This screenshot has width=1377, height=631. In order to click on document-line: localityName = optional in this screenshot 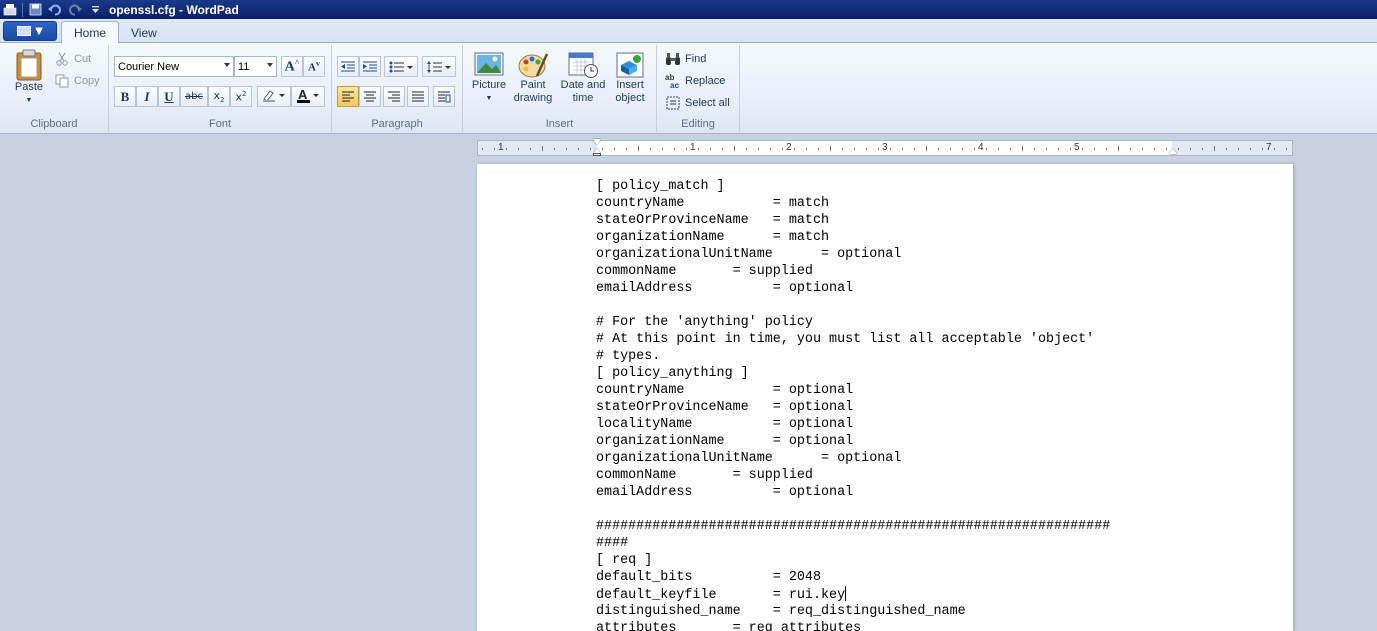, I will do `click(725, 424)`.